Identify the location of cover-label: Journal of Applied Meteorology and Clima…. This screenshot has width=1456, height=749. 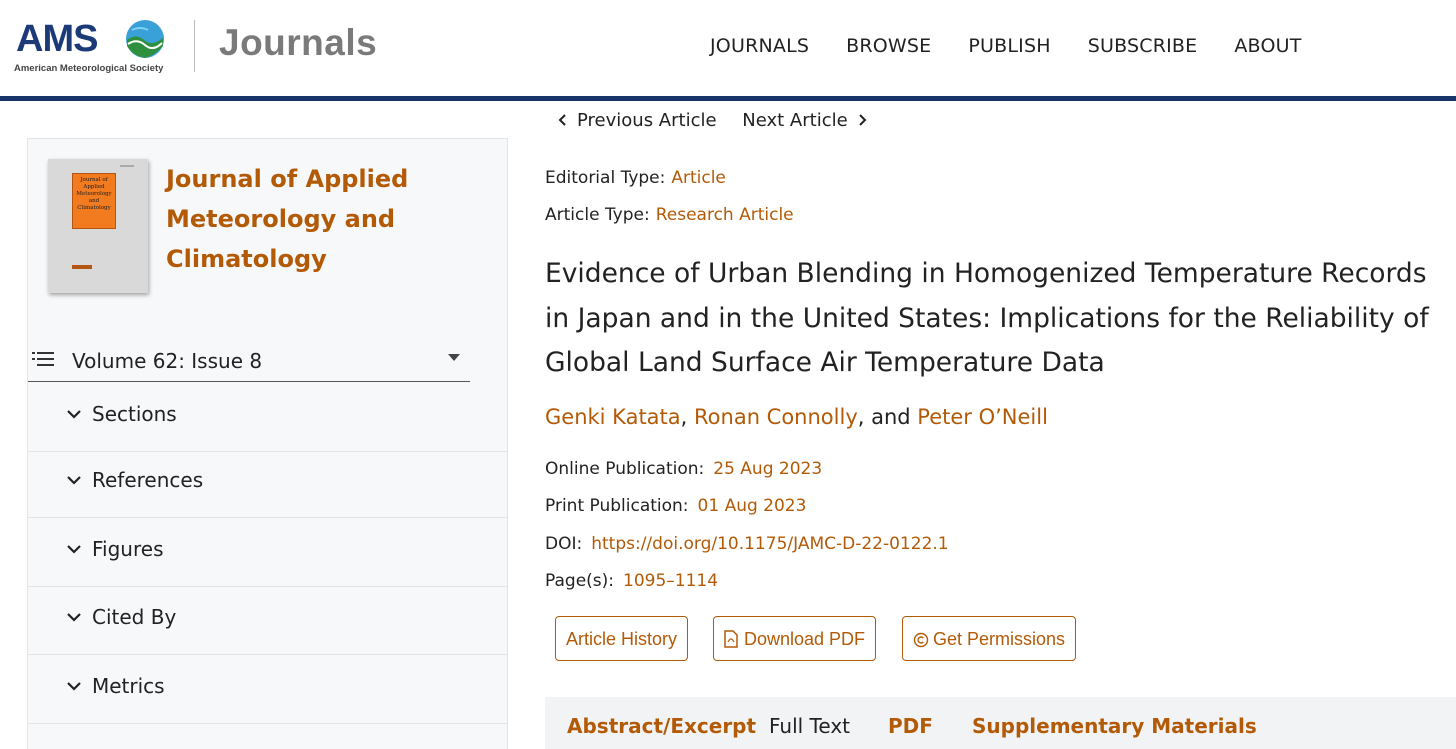
(94, 201).